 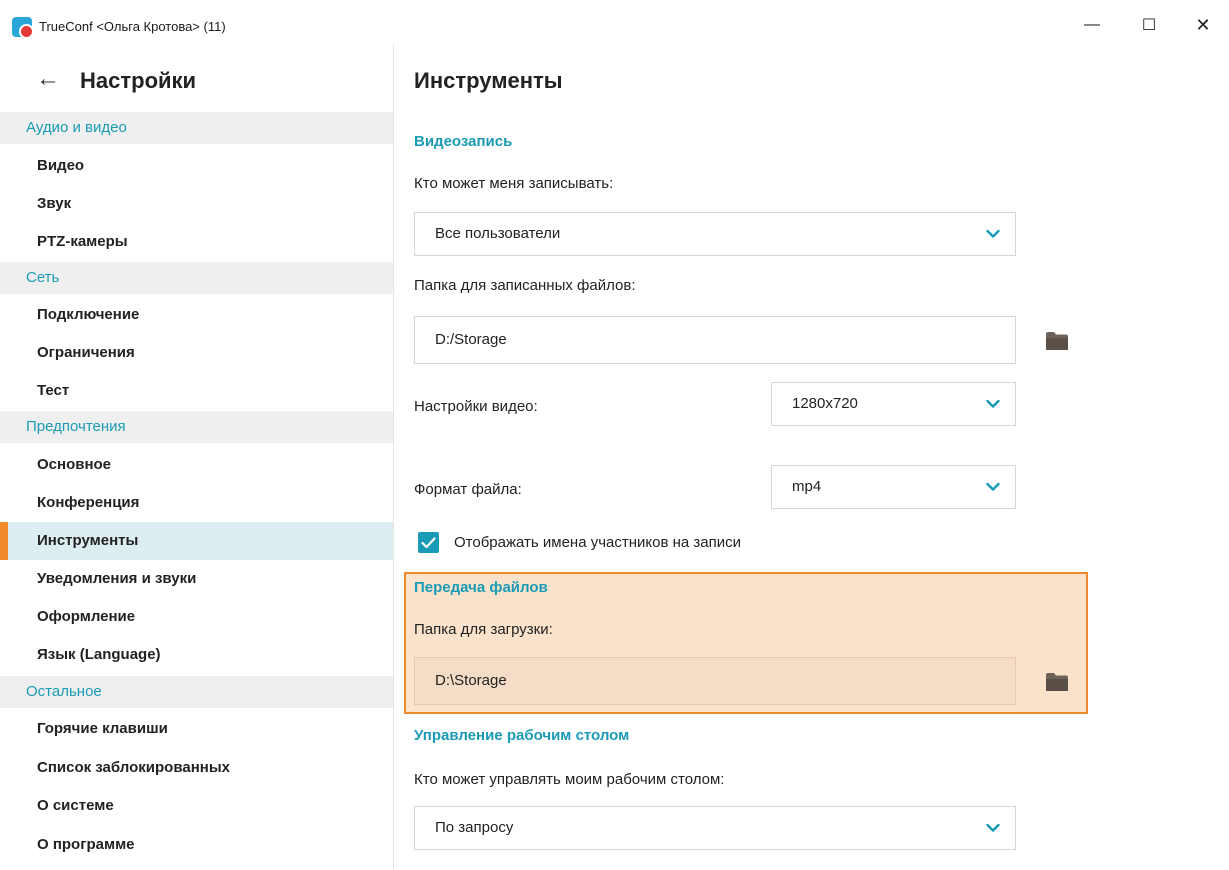 What do you see at coordinates (196, 391) in the screenshot?
I see `sidebar-item-test: Тест` at bounding box center [196, 391].